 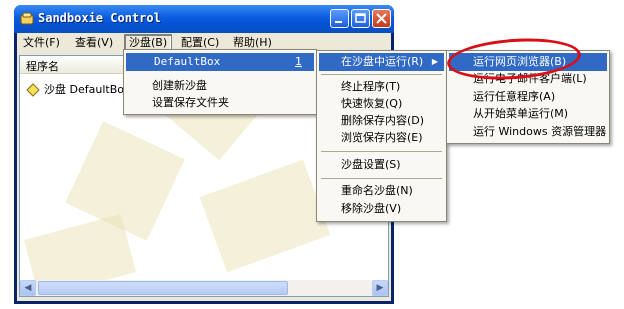 I want to click on menu-item-delete-contents: 删除保存内容(D), so click(x=381, y=121).